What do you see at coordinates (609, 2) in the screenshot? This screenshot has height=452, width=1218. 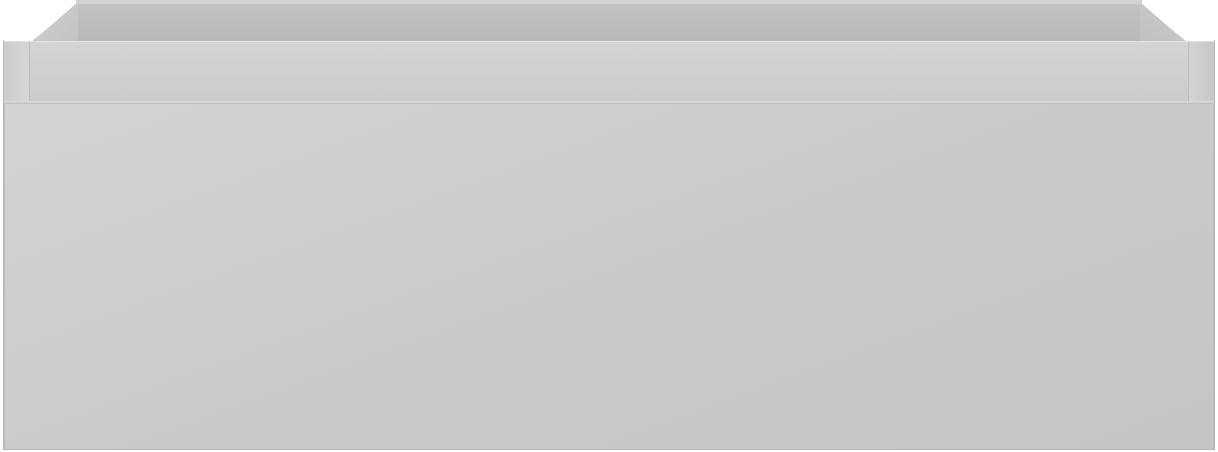 I see `box-back-rim-top-edge` at bounding box center [609, 2].